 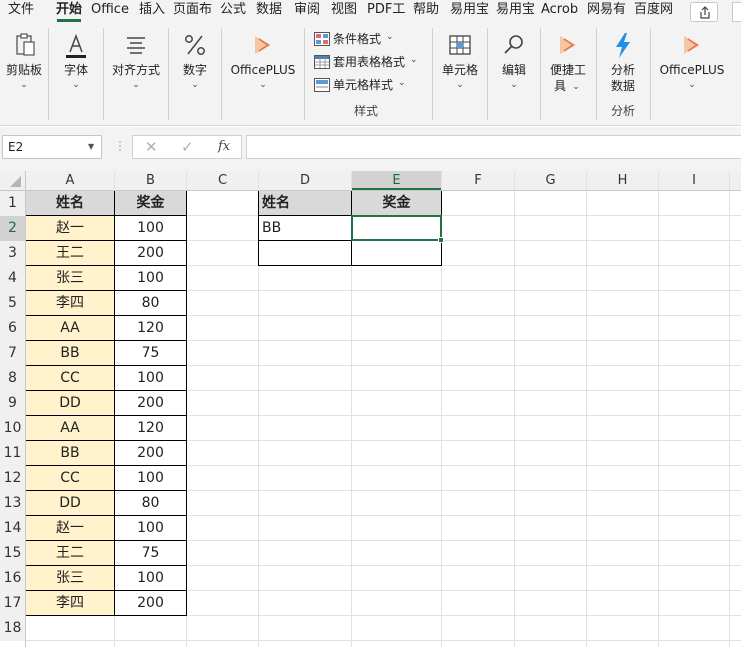 What do you see at coordinates (12, 253) in the screenshot?
I see `row-header: 3` at bounding box center [12, 253].